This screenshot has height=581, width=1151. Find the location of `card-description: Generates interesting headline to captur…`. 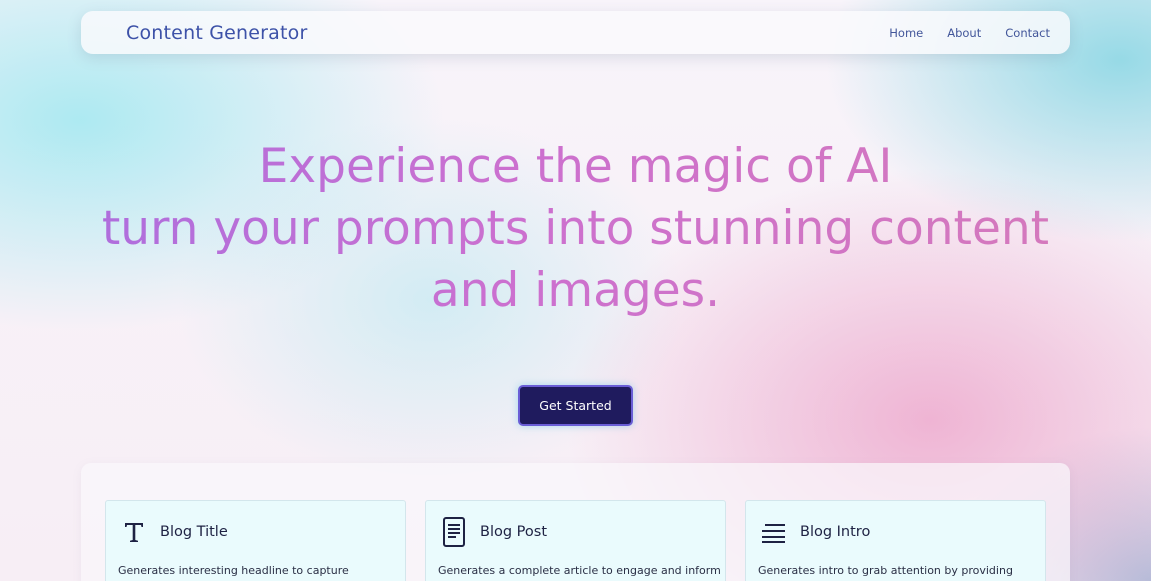

card-description: Generates interesting headline to captur… is located at coordinates (233, 570).